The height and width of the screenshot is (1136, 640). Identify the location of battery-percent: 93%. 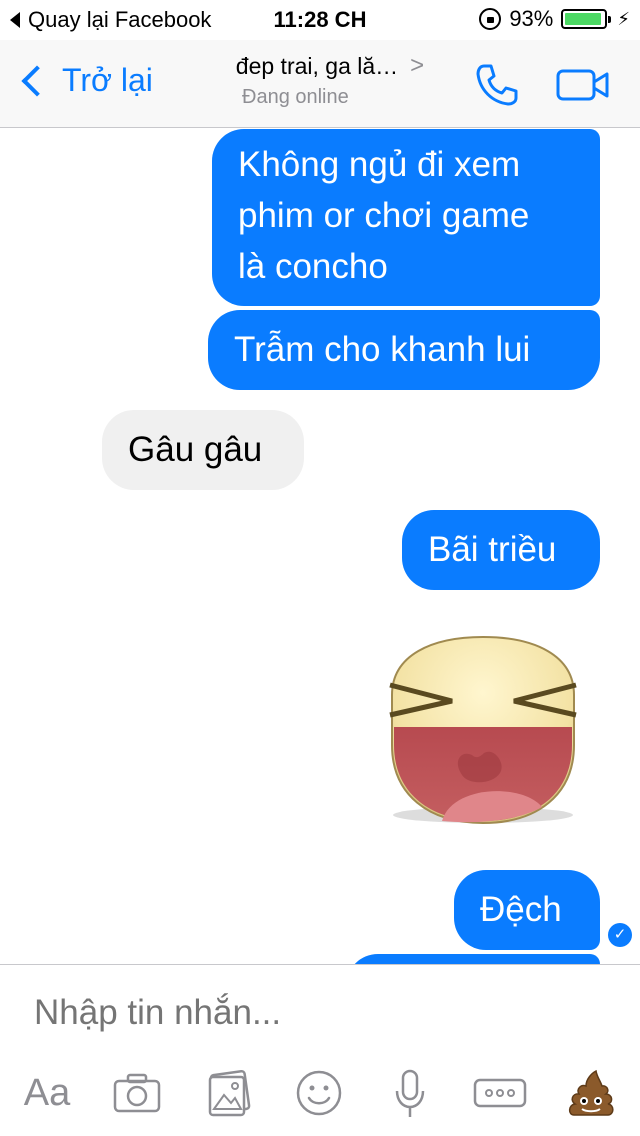
(531, 18).